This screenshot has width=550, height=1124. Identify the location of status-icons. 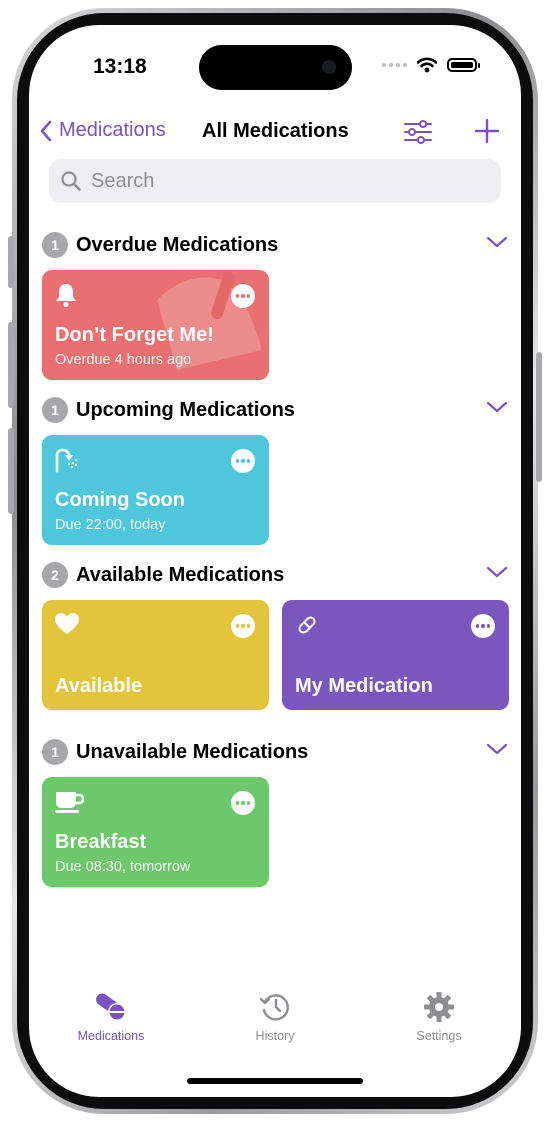
(431, 65).